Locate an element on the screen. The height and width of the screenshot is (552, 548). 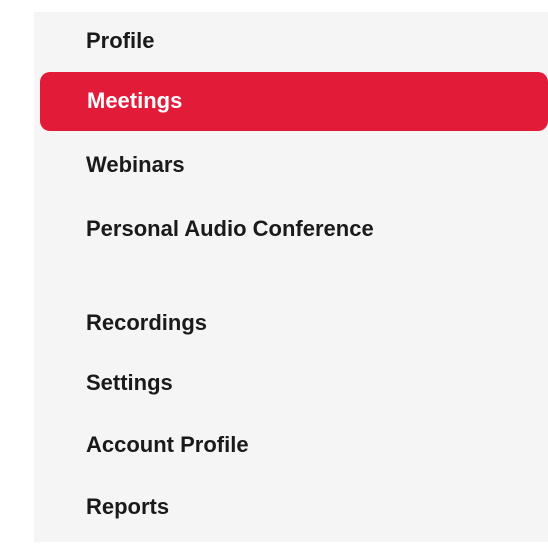
sidebar-item-account-profile: Account Profile is located at coordinates (167, 445).